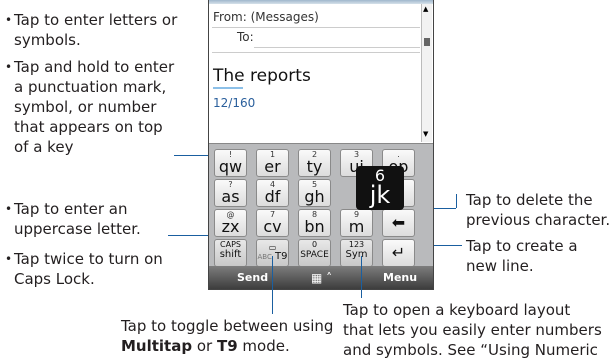 Image resolution: width=612 pixels, height=360 pixels. I want to click on backspace-icon: ⬅, so click(398, 222).